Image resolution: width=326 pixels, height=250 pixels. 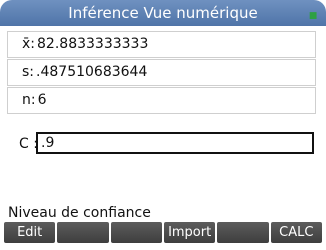 I want to click on sample-size-field: n: 6, so click(x=161, y=100).